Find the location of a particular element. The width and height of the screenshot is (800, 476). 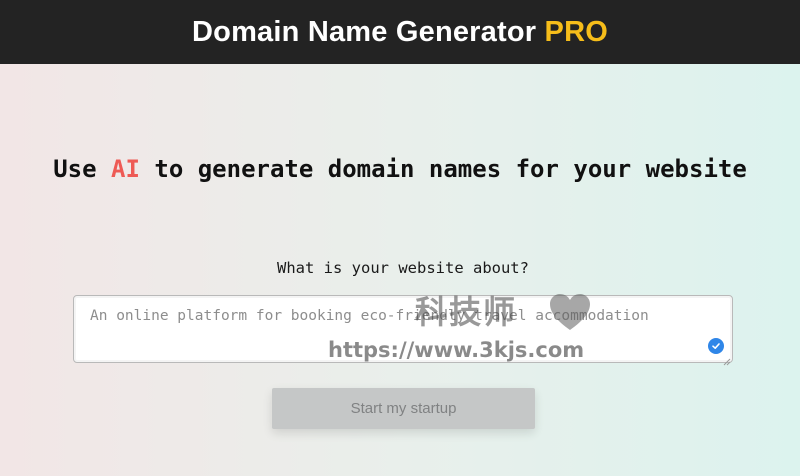

watermark-url: https://www.3kjs.com is located at coordinates (456, 350).